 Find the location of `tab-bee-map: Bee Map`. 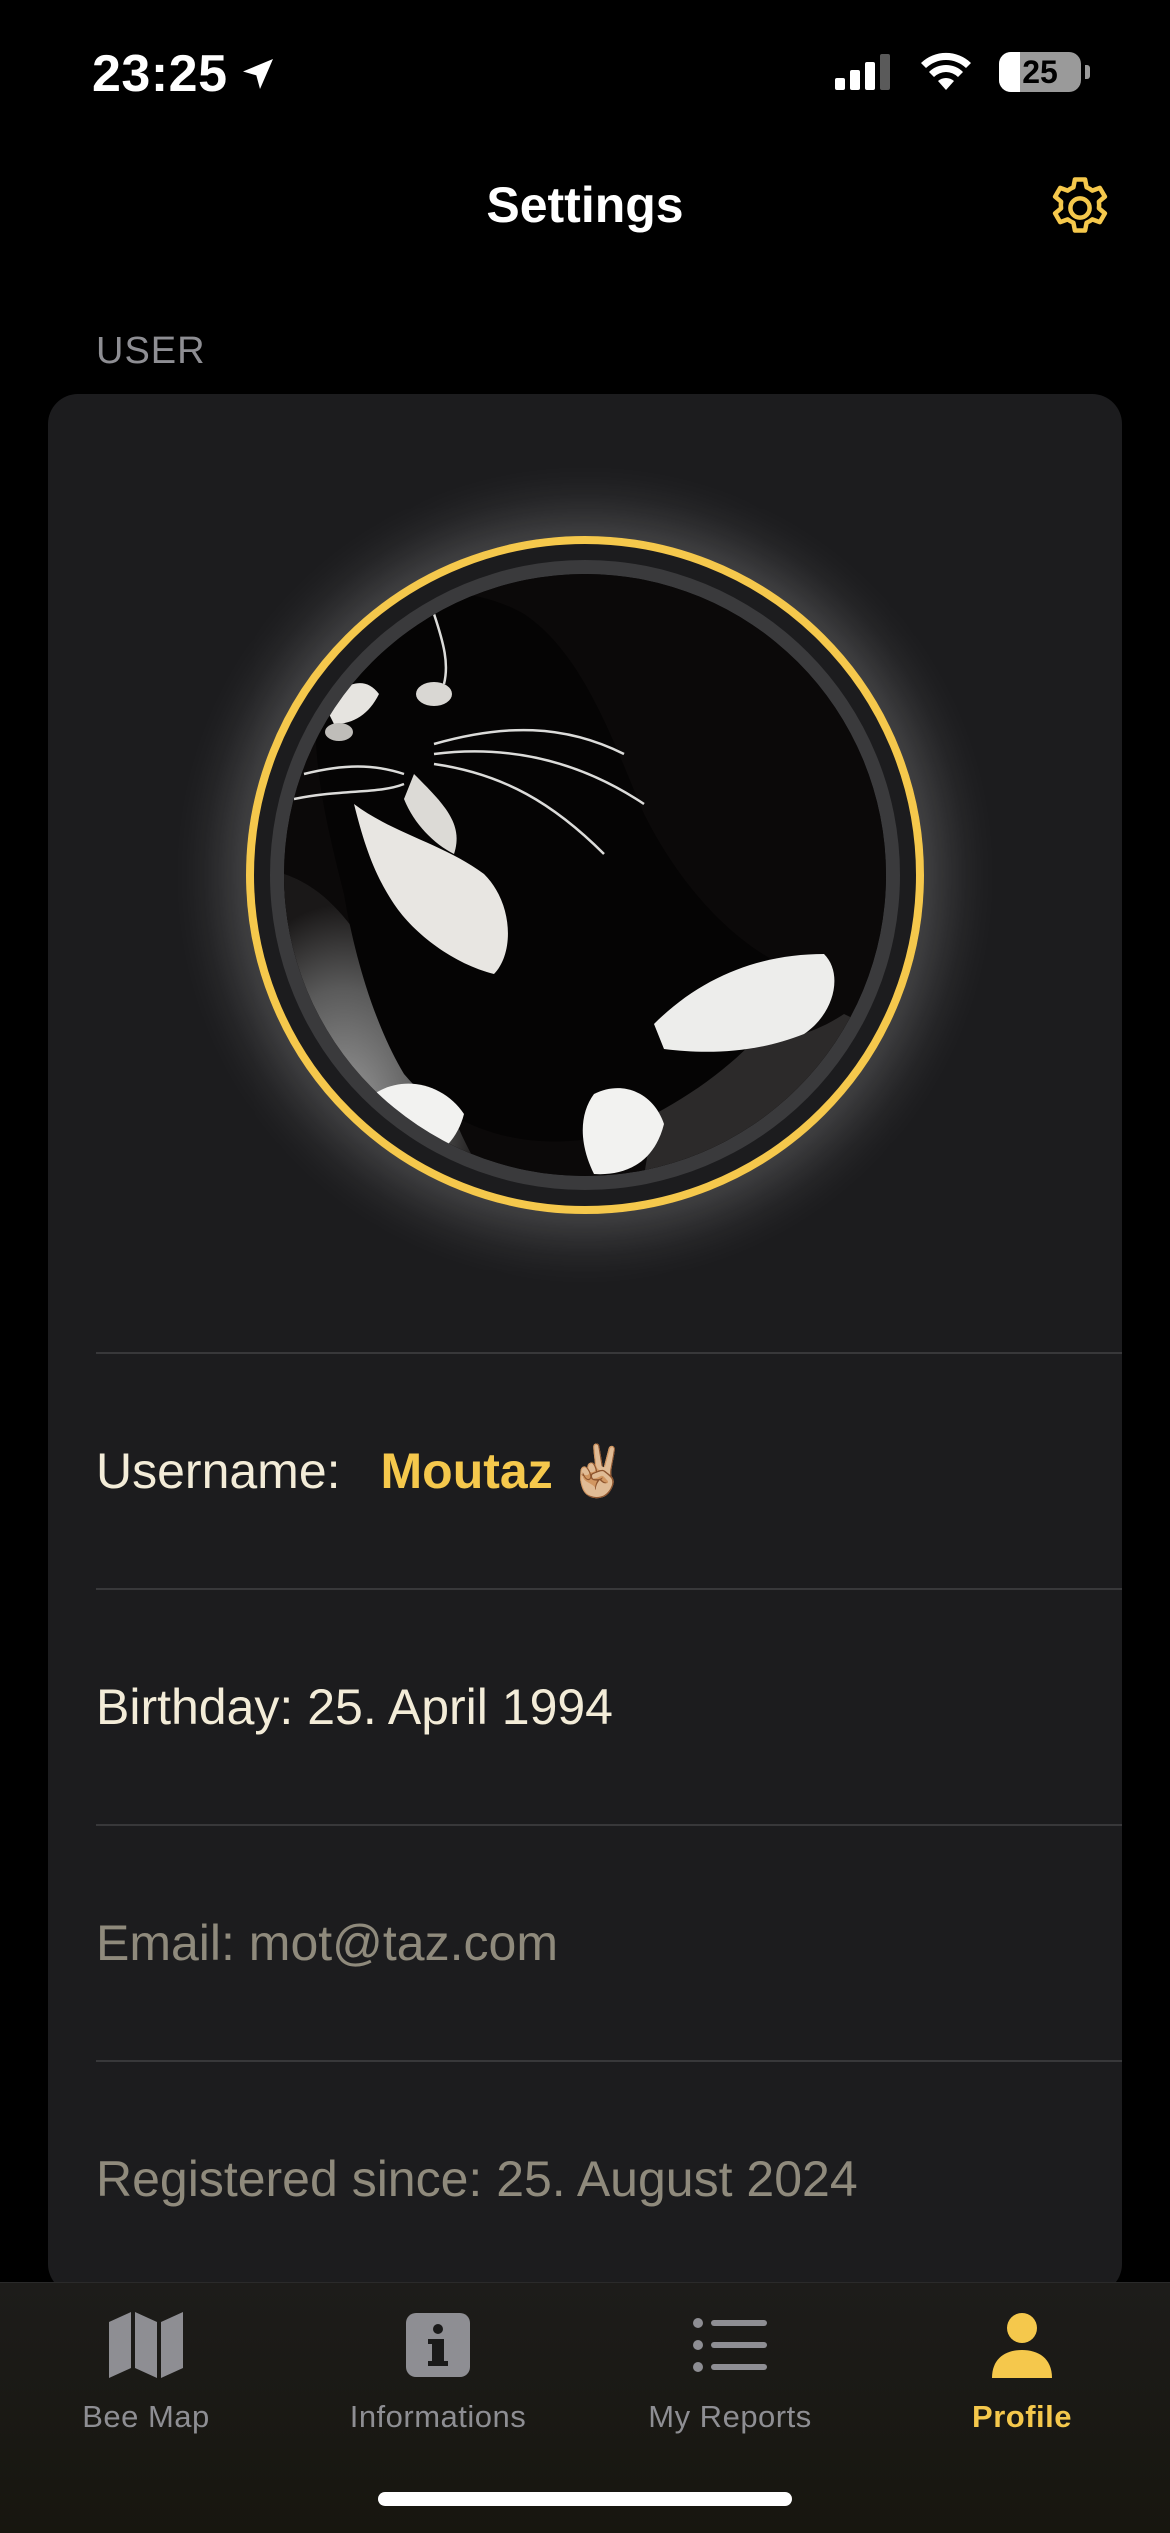

tab-bee-map: Bee Map is located at coordinates (146, 2385).